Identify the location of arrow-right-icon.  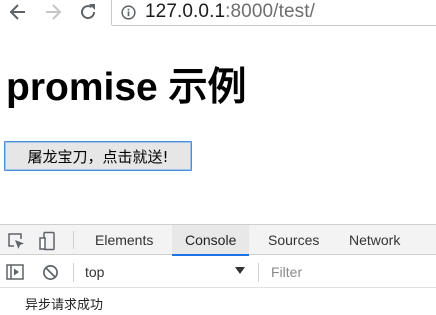
(54, 12).